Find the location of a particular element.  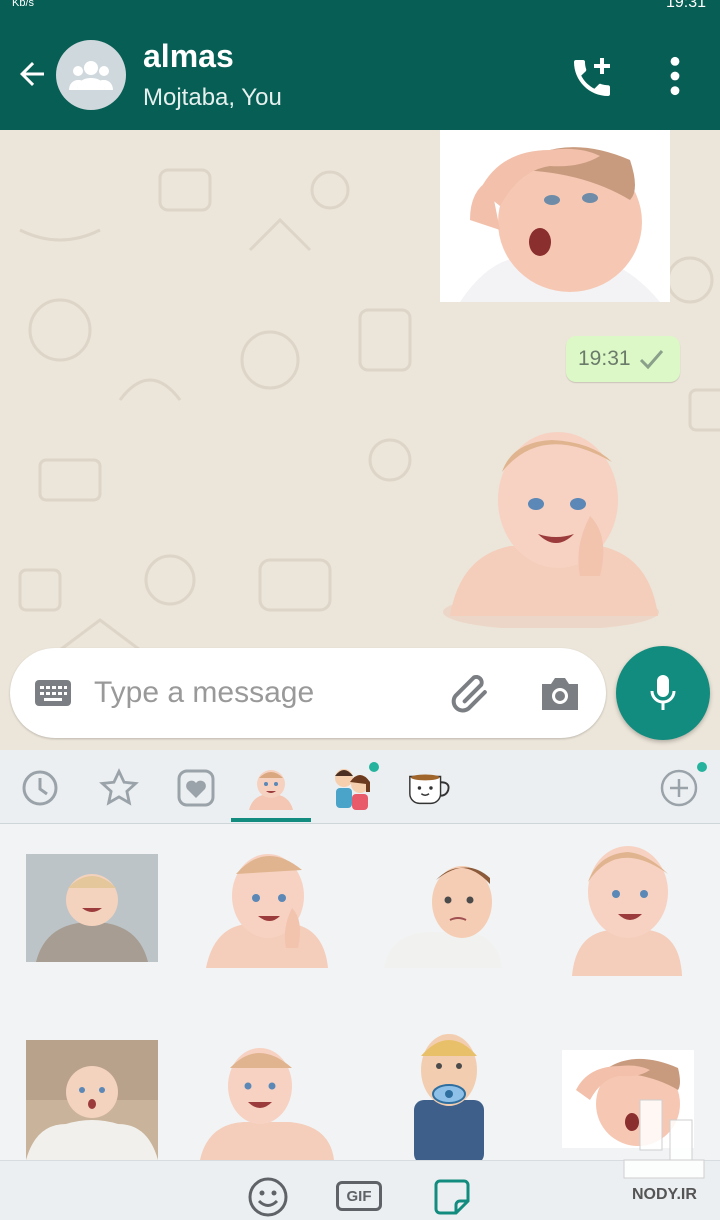

gif-icon: GIF is located at coordinates (359, 1196).